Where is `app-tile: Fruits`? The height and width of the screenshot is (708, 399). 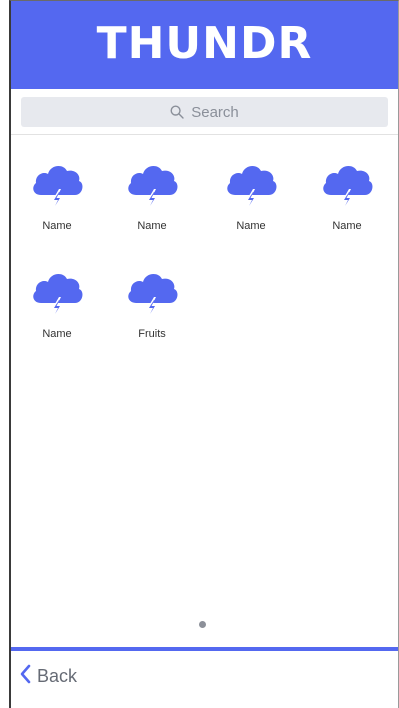 app-tile: Fruits is located at coordinates (152, 303).